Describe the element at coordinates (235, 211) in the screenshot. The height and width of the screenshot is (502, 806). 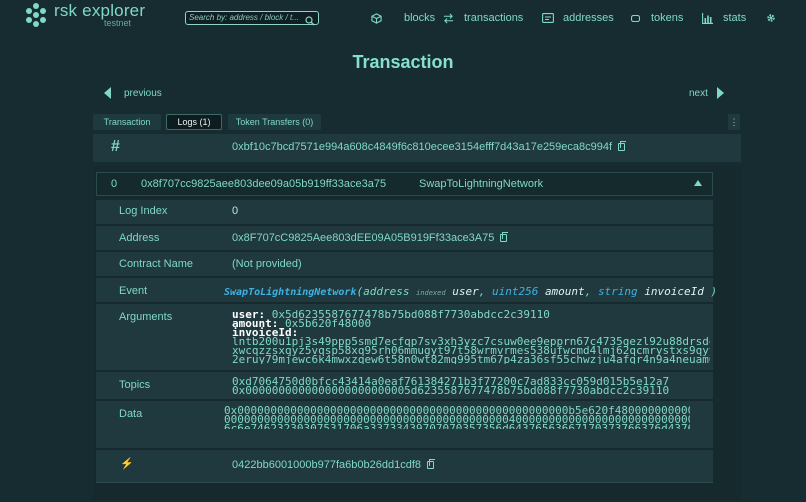
I see `log-index-value: 0` at that location.